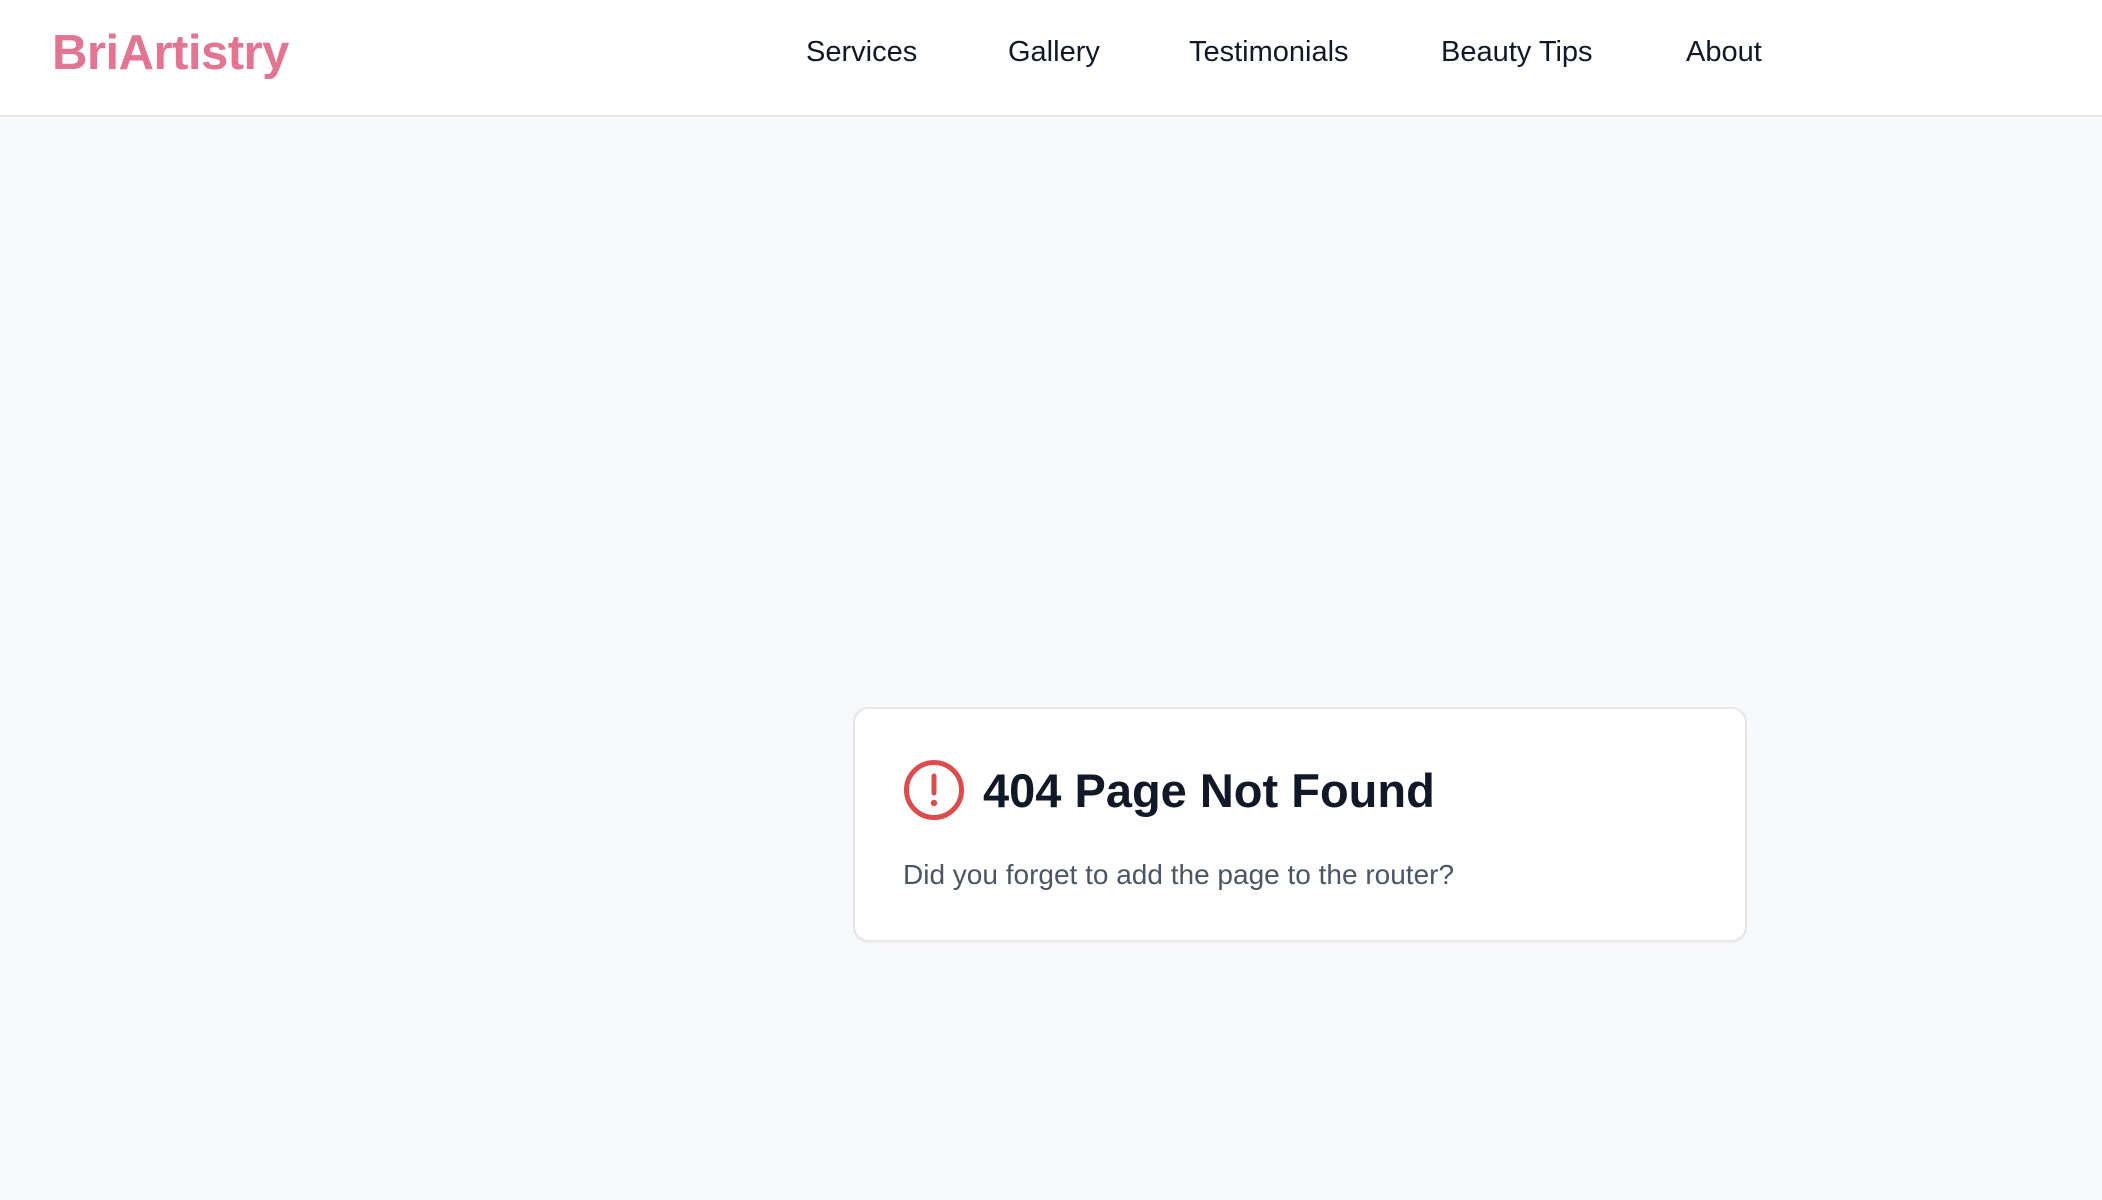 The width and height of the screenshot is (2102, 1200). What do you see at coordinates (934, 790) in the screenshot?
I see `alert-circle-icon` at bounding box center [934, 790].